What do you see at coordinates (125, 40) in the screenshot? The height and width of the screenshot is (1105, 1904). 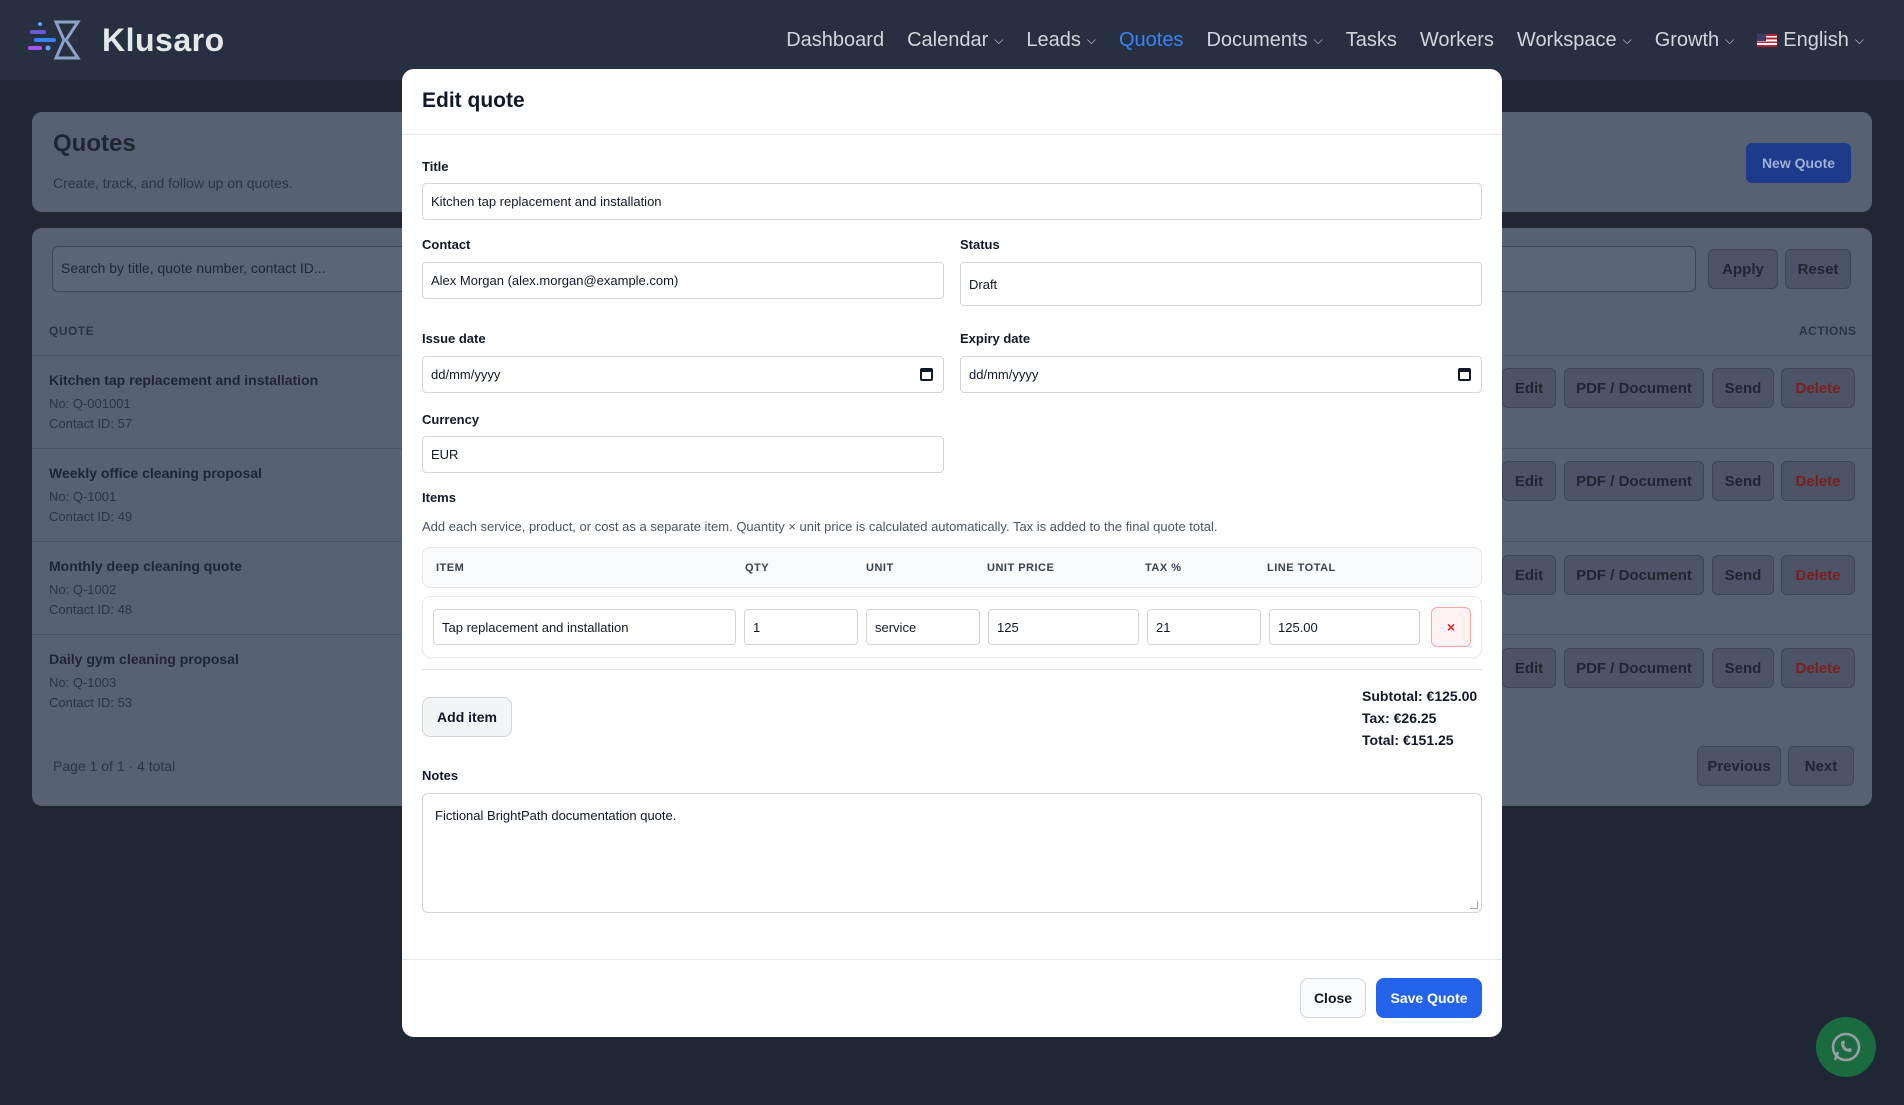 I see `brand-logo: Klusaro` at bounding box center [125, 40].